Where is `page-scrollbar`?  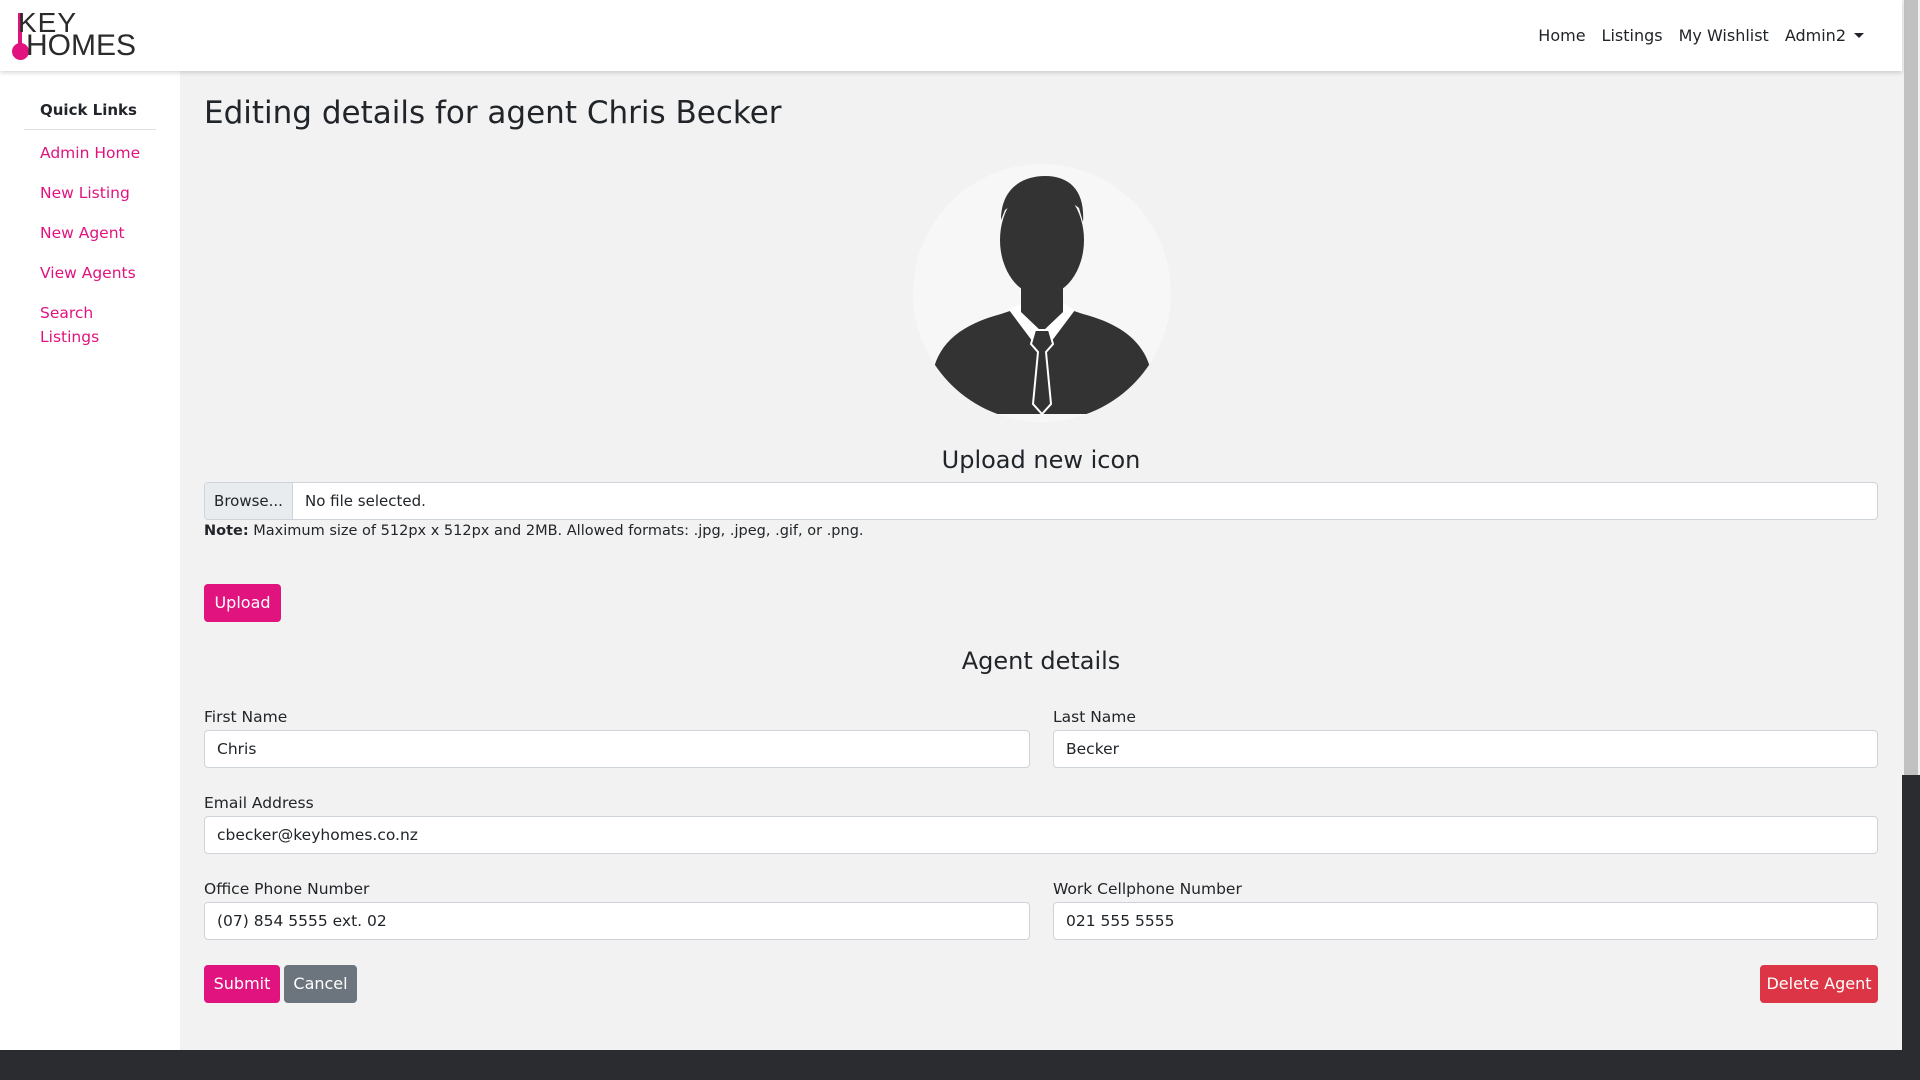
page-scrollbar is located at coordinates (1911, 540).